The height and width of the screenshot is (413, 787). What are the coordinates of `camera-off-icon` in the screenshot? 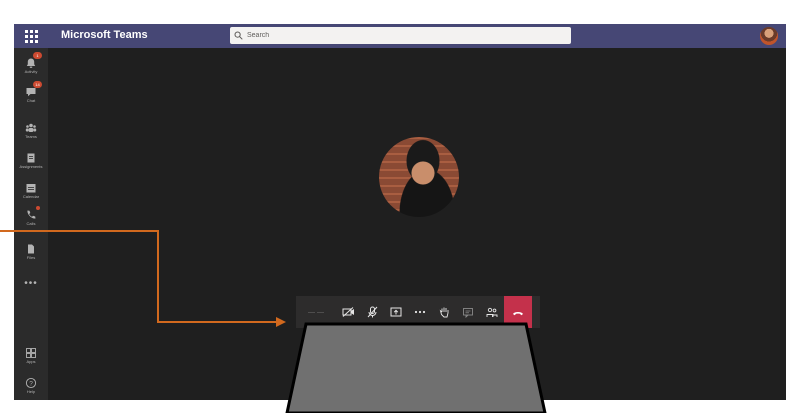 It's located at (348, 312).